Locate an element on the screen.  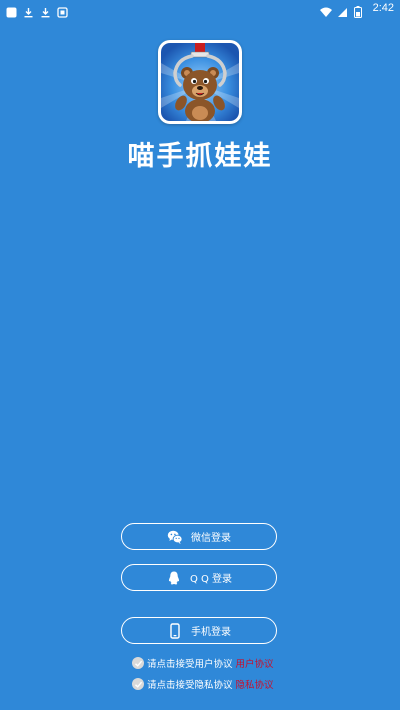
phone-login-button: 手机登录 is located at coordinates (199, 630).